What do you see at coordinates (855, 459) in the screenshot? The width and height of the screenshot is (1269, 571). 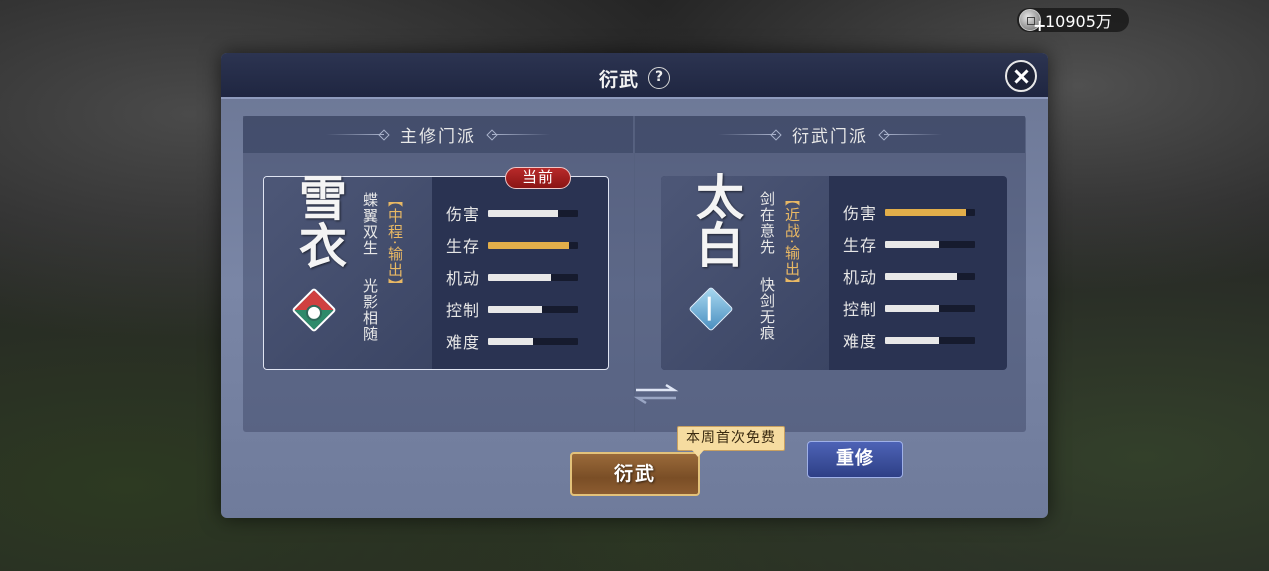 I see `relearn-button: 重修` at bounding box center [855, 459].